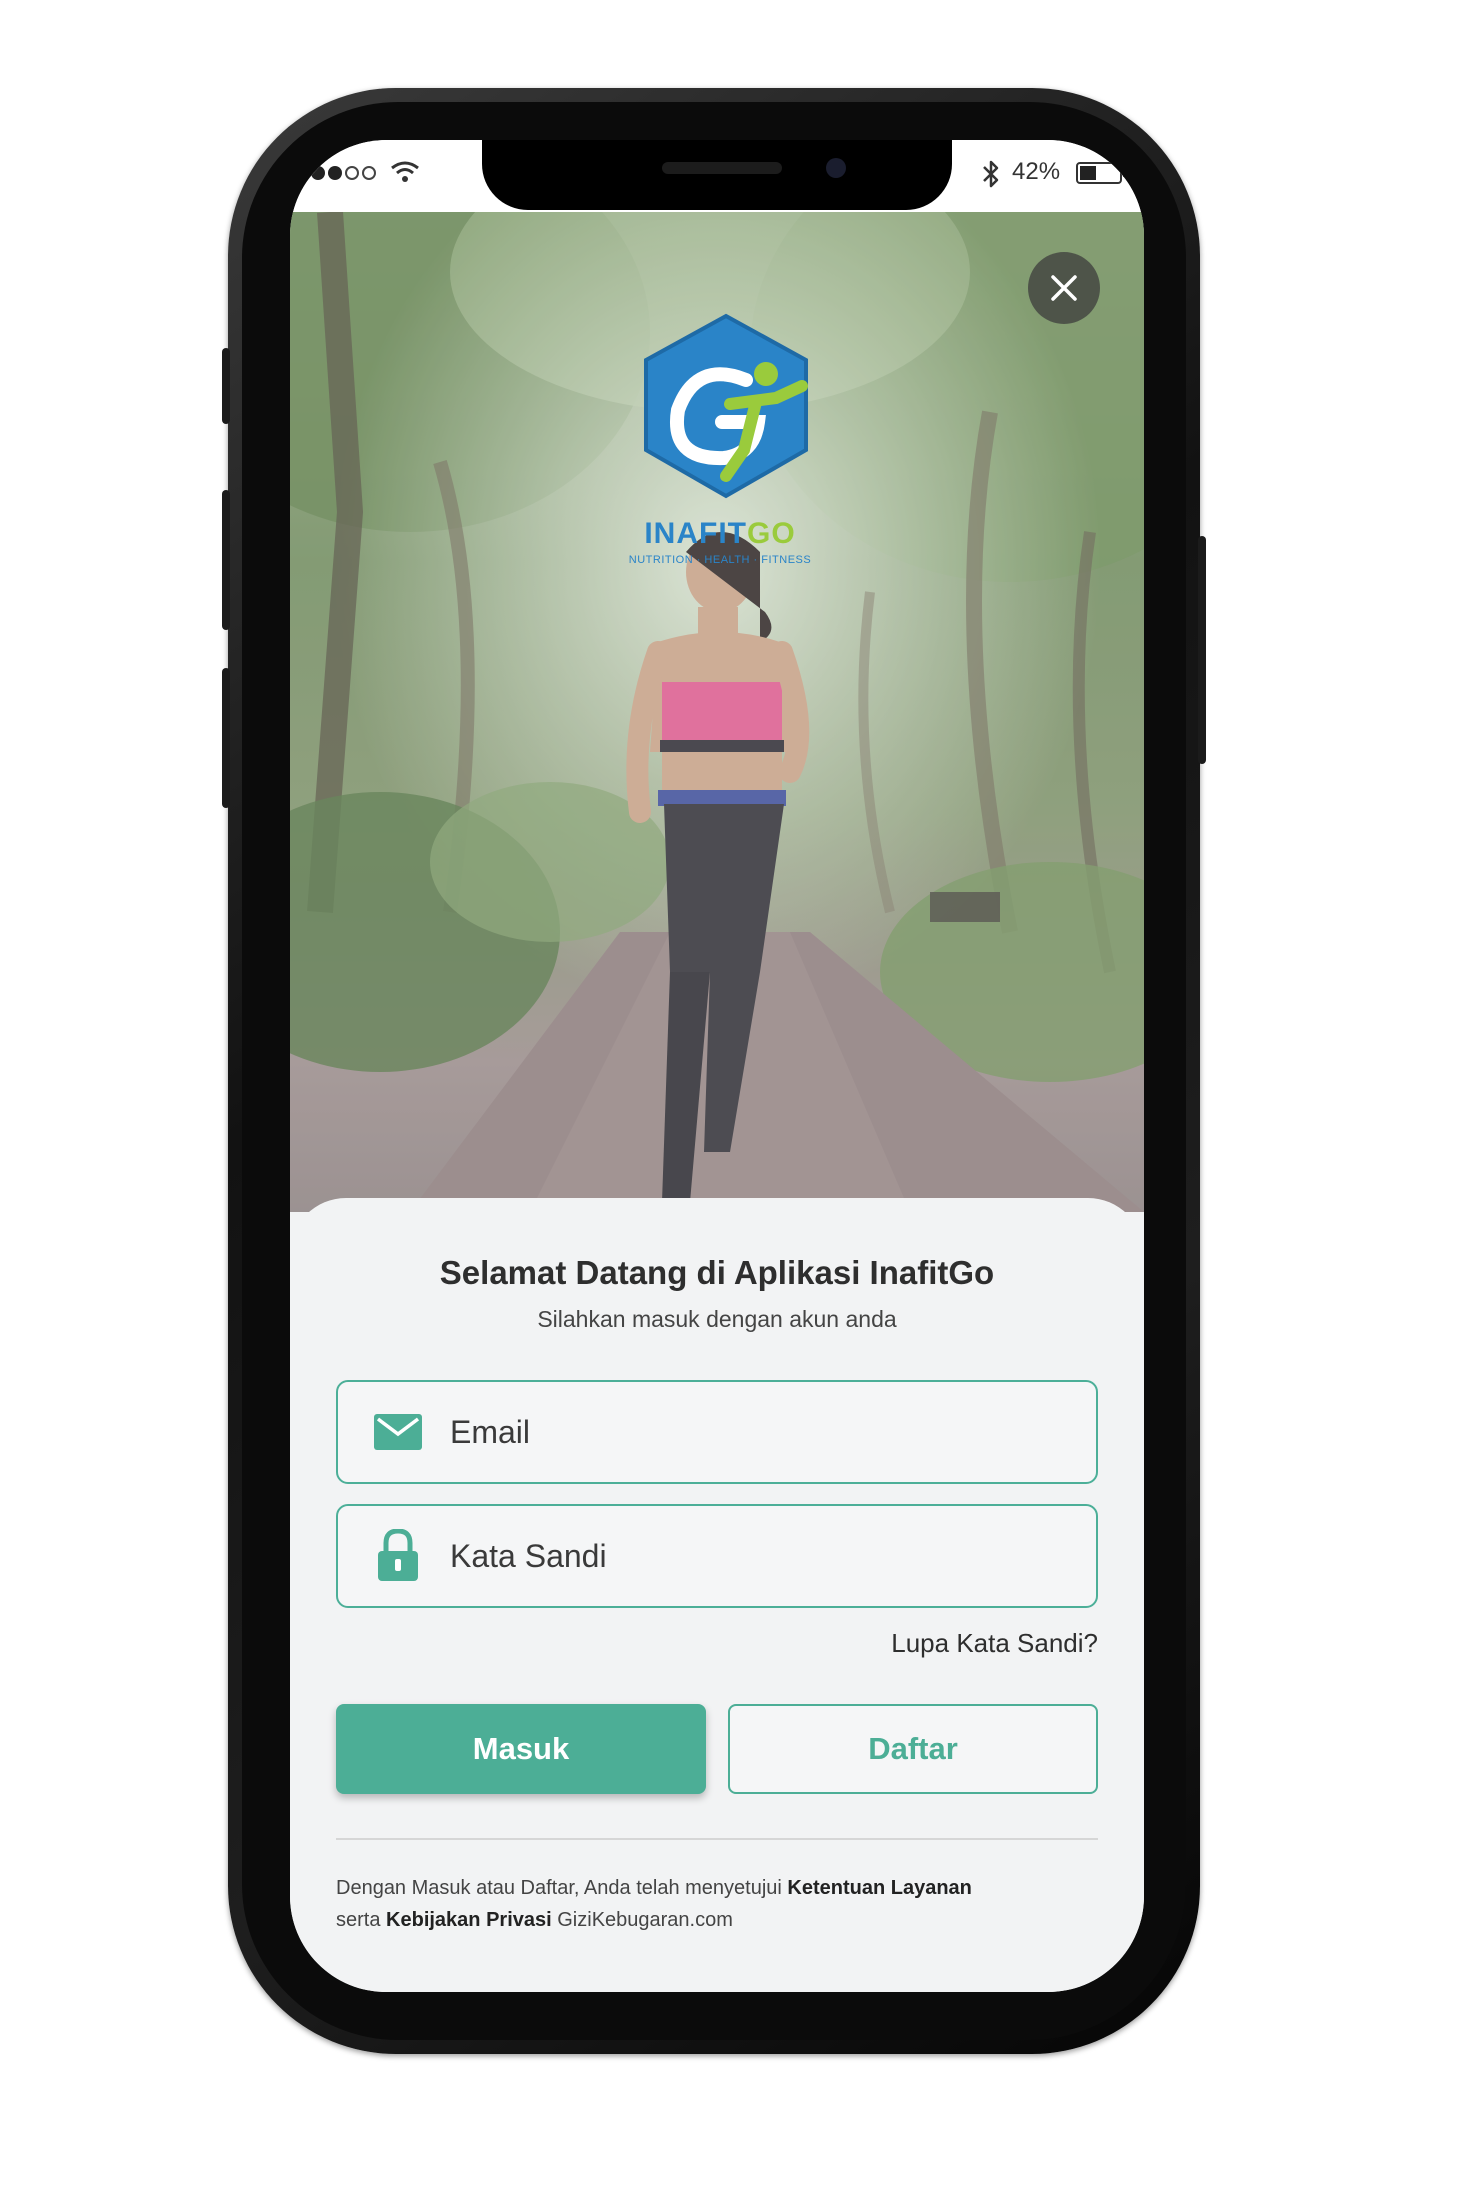 The image size is (1470, 2204). What do you see at coordinates (913, 1749) in the screenshot?
I see `register-button: Daftar` at bounding box center [913, 1749].